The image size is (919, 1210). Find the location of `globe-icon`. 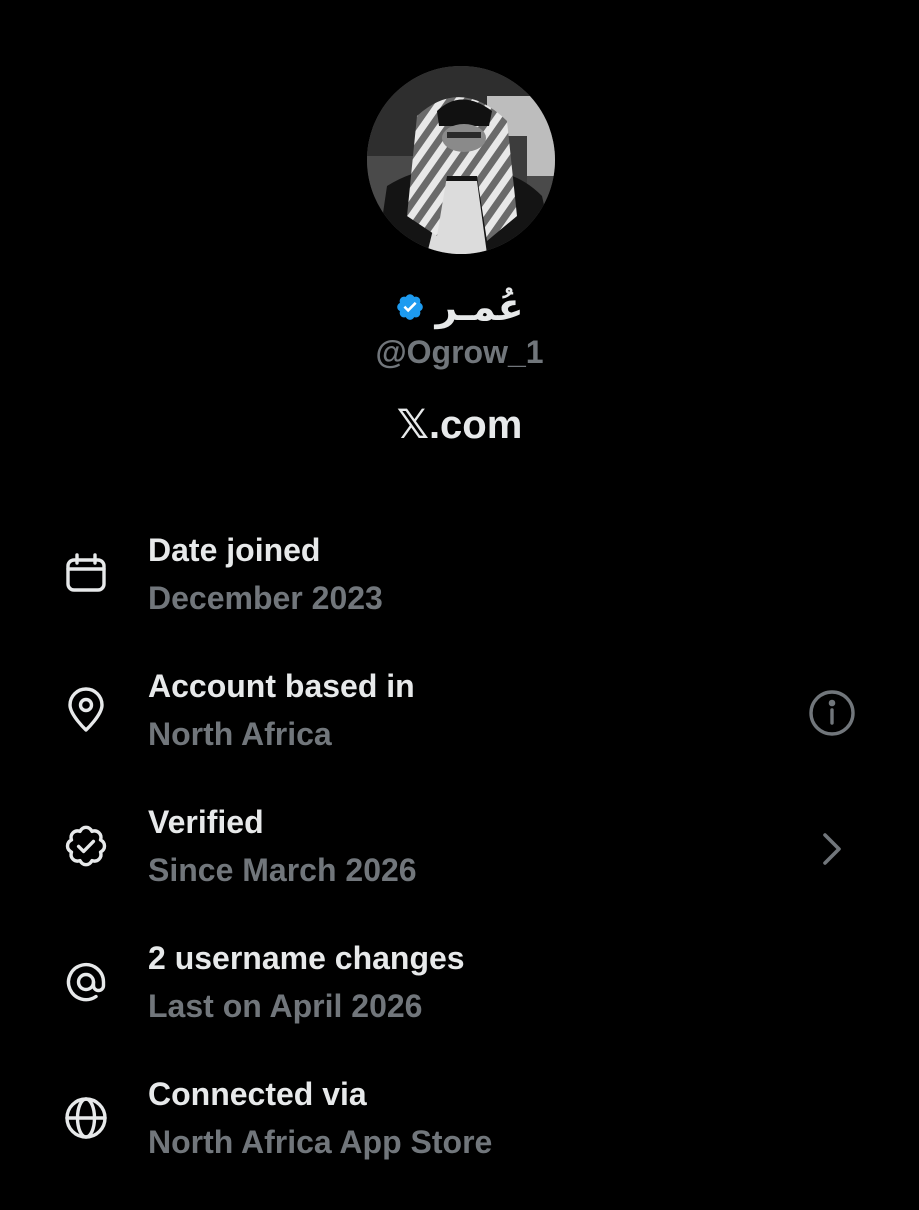

globe-icon is located at coordinates (86, 1118).